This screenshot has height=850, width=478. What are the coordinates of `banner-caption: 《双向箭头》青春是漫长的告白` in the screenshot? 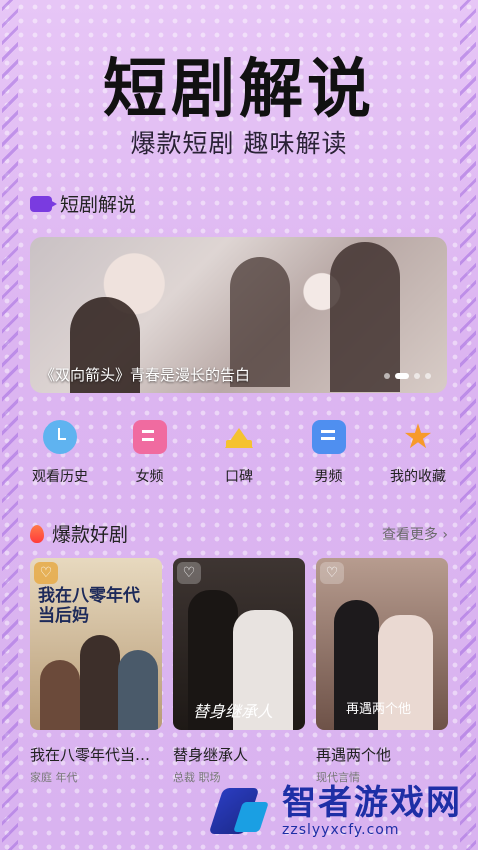 It's located at (145, 375).